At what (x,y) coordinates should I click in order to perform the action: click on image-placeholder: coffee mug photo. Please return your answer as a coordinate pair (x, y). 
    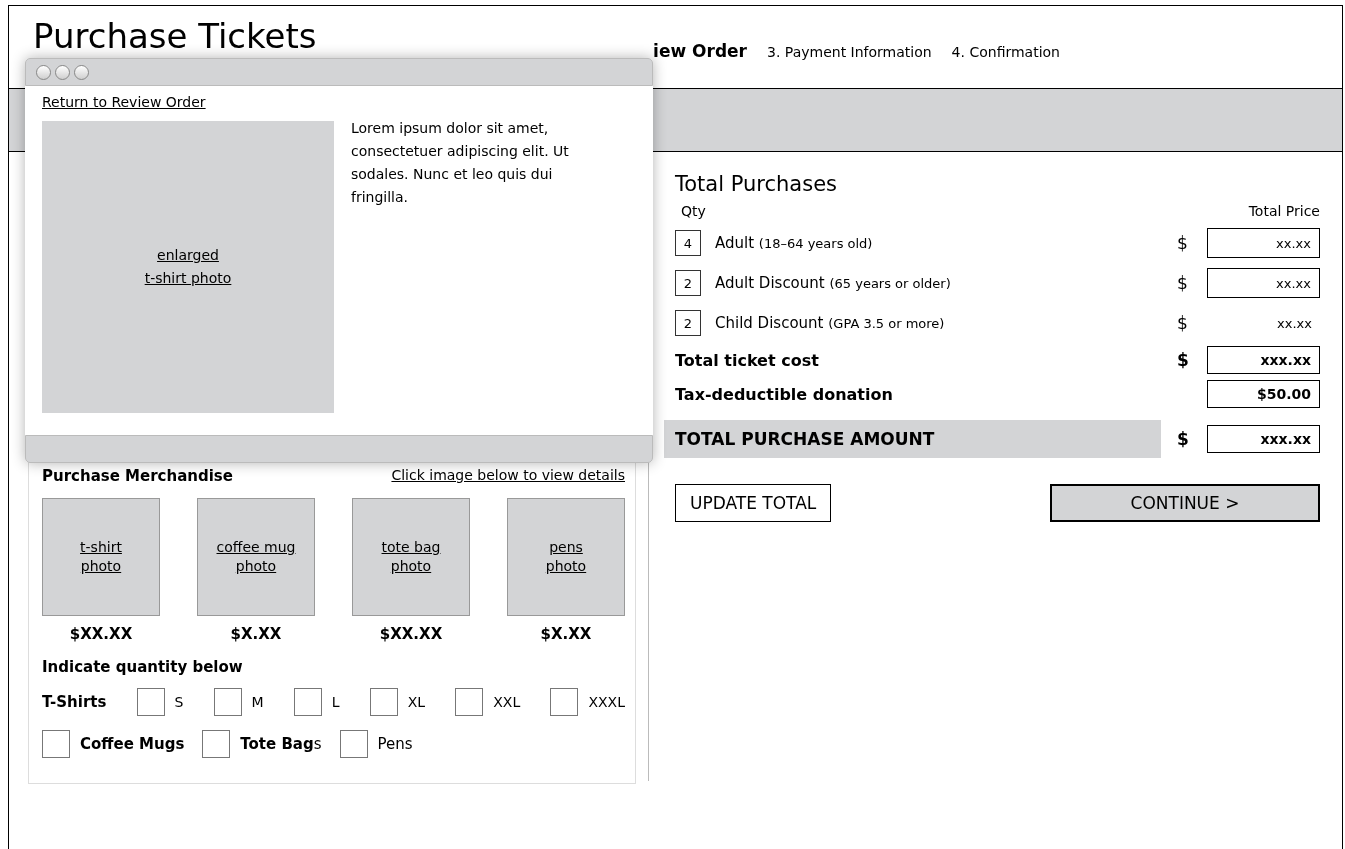
    Looking at the image, I should click on (256, 557).